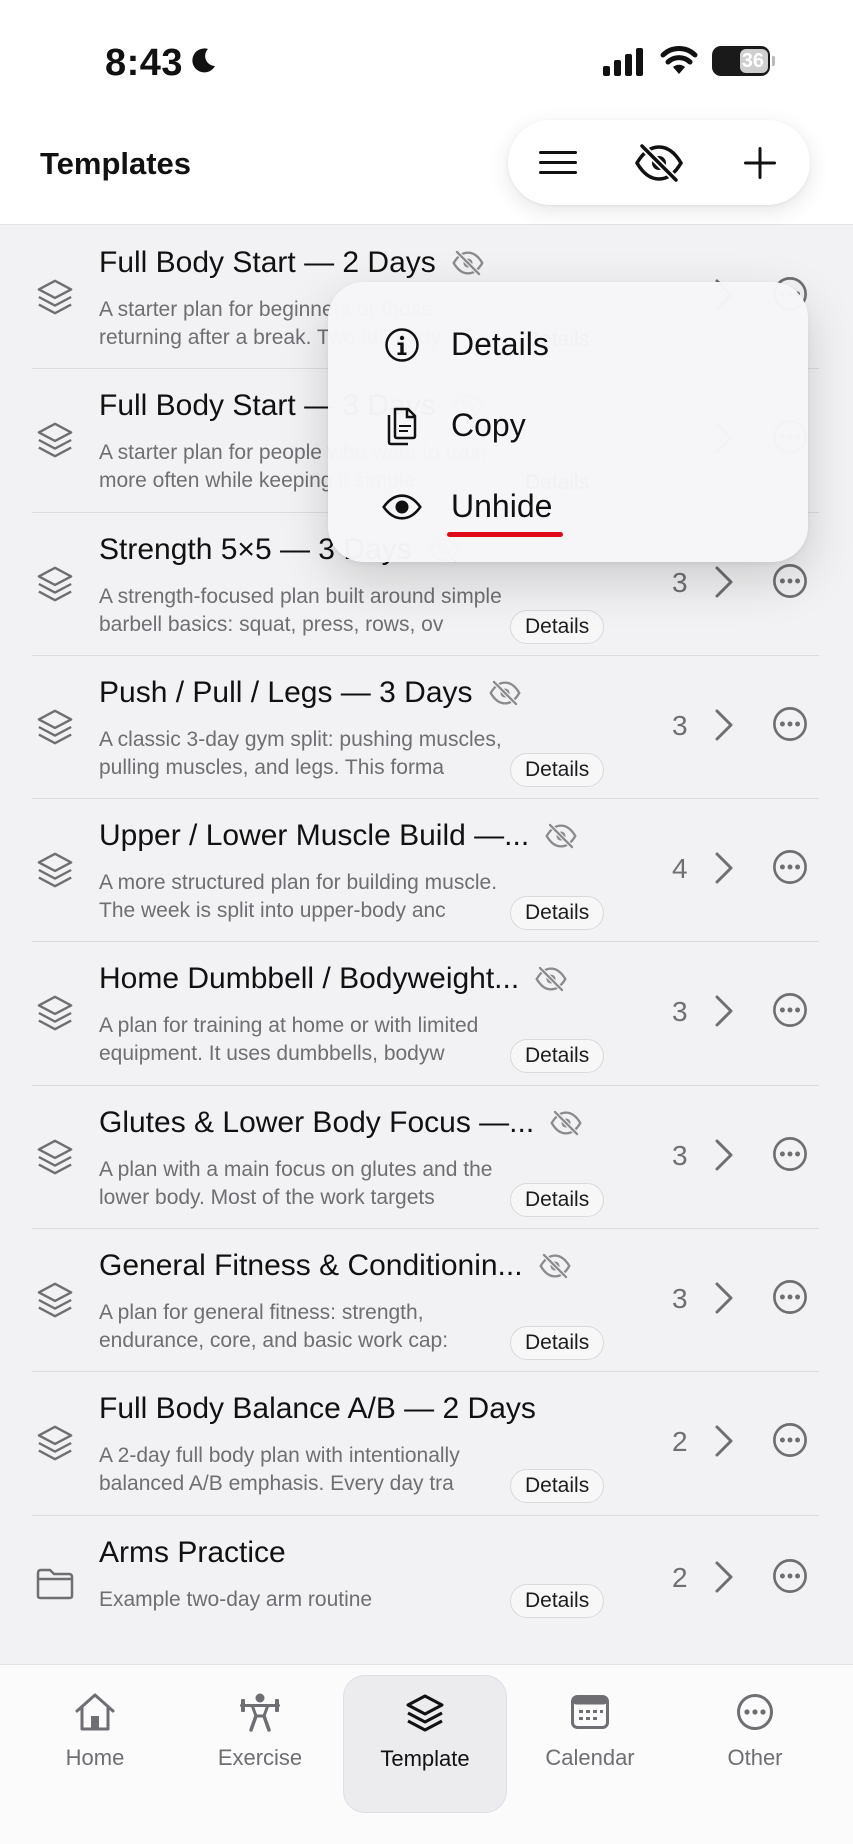 The height and width of the screenshot is (1844, 853). I want to click on header-actions, so click(659, 162).